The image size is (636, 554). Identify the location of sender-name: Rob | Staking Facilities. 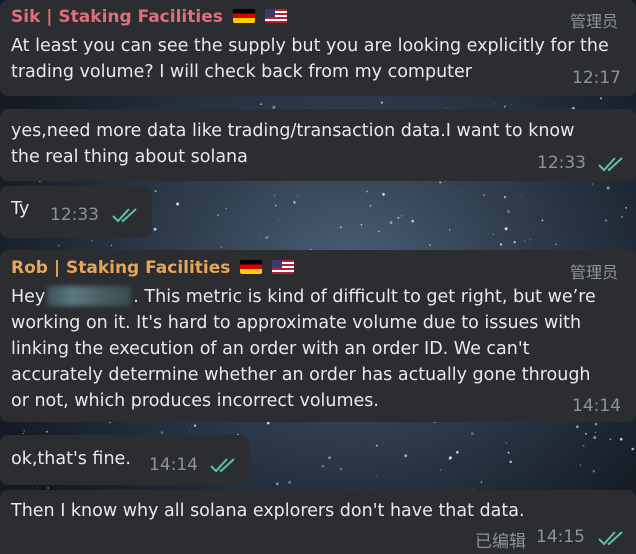
(153, 268).